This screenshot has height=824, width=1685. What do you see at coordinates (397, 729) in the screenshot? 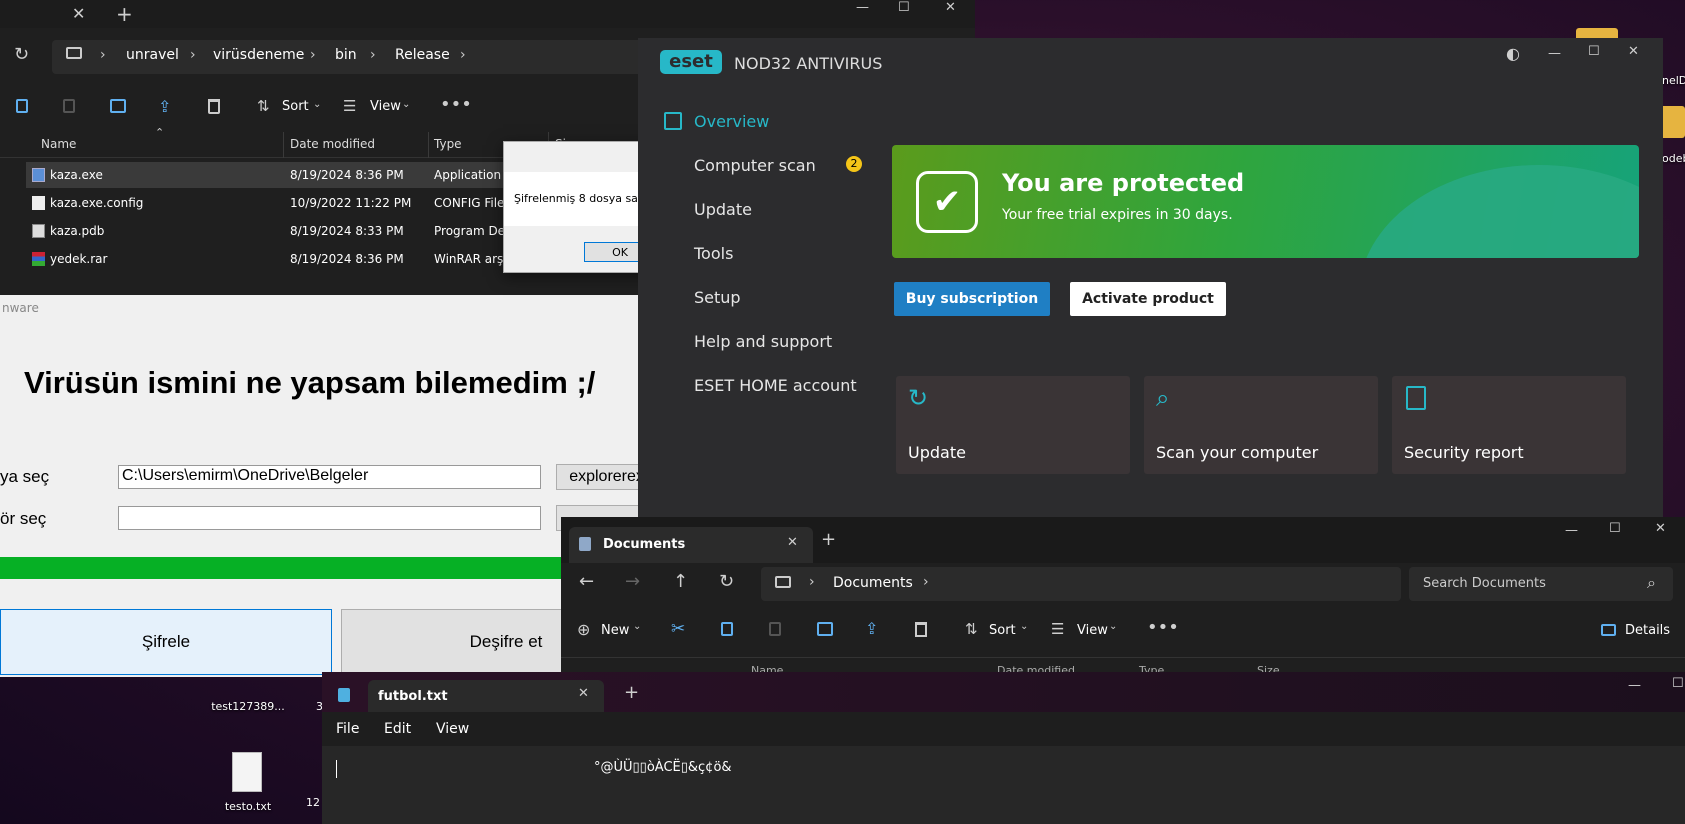
I see `menu-edit: Edit` at bounding box center [397, 729].